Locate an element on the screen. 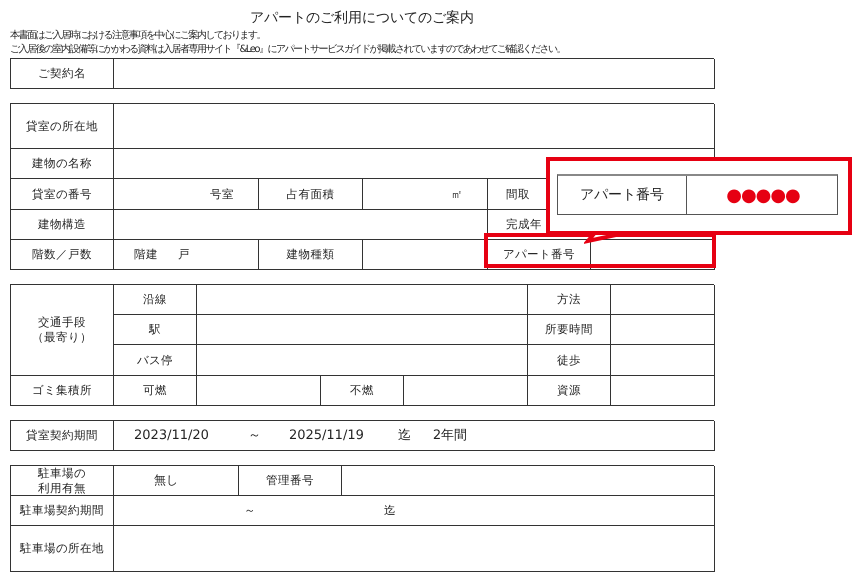 The width and height of the screenshot is (862, 579). label-text: 利用有無 is located at coordinates (62, 488).